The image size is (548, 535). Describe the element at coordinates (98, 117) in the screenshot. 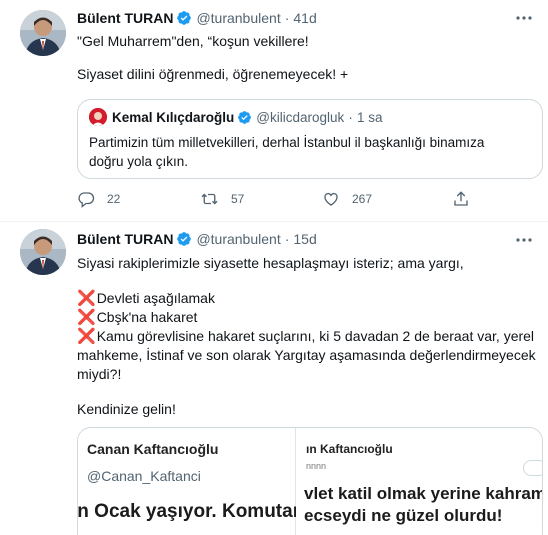

I see `quoted-avatar` at that location.